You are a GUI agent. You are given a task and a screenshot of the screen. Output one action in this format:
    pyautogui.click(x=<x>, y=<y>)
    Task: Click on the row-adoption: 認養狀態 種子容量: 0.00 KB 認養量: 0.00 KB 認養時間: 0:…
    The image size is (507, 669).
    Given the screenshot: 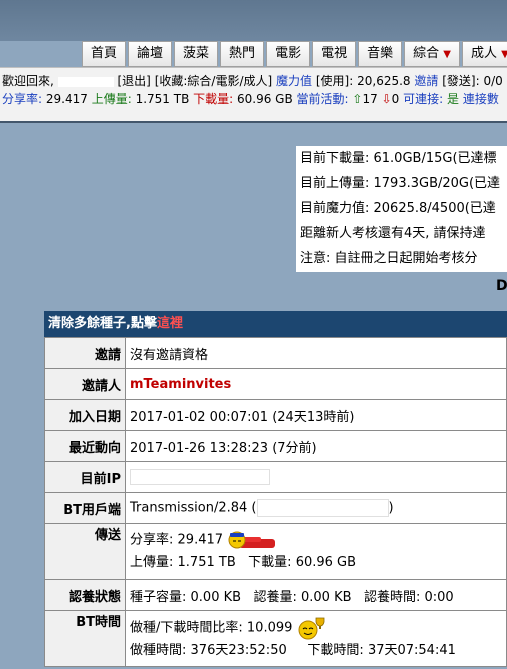 What is the action you would take?
    pyautogui.click(x=275, y=595)
    